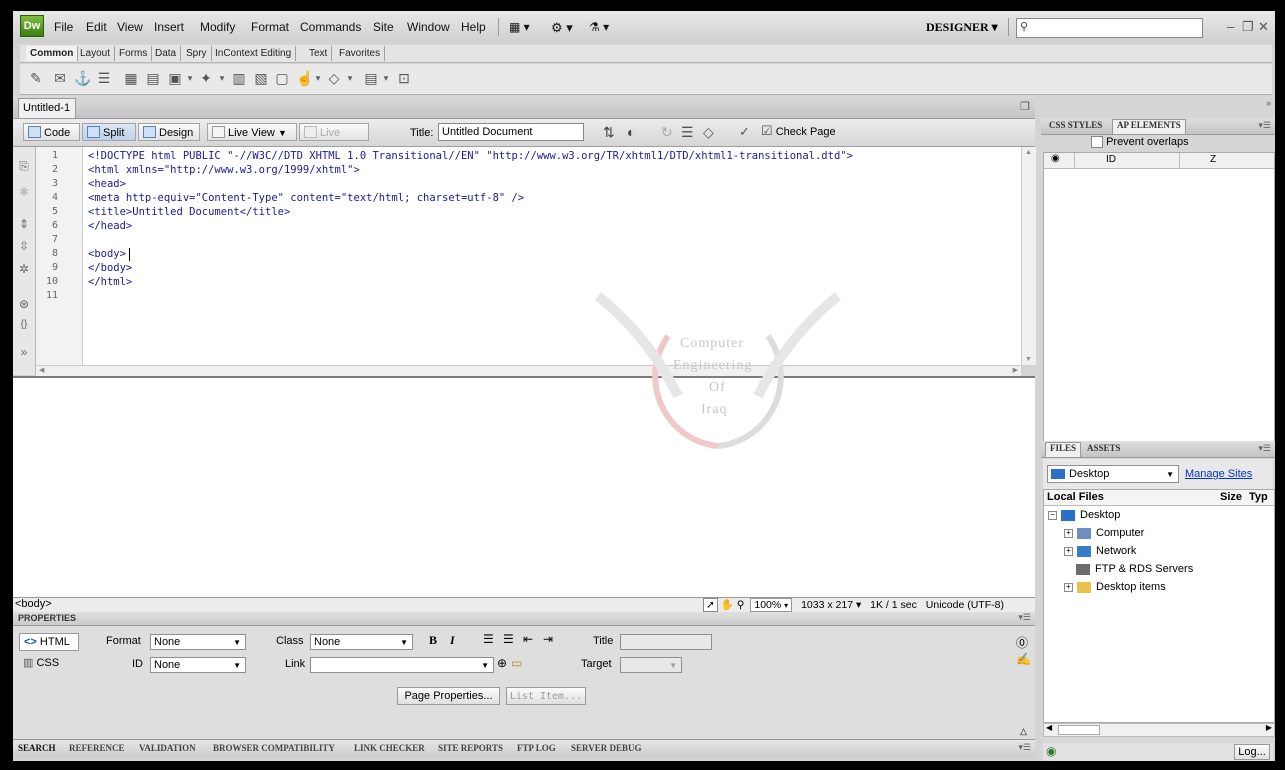 Image resolution: width=1285 pixels, height=770 pixels. Describe the element at coordinates (519, 27) in the screenshot. I see `layout-icon: ▦ ▾` at that location.